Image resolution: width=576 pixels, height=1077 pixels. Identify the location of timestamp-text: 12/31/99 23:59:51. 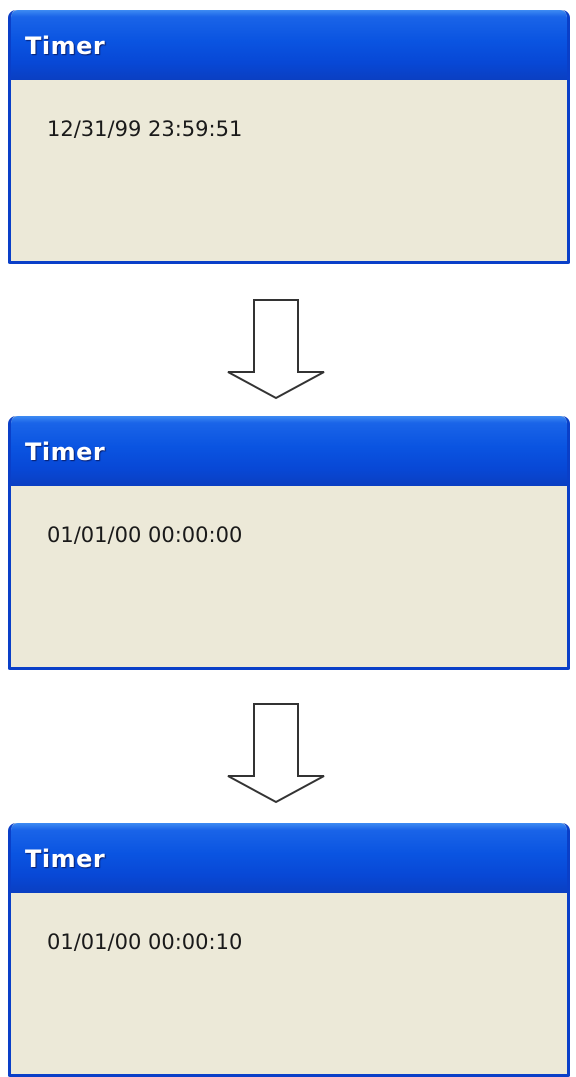
(145, 129).